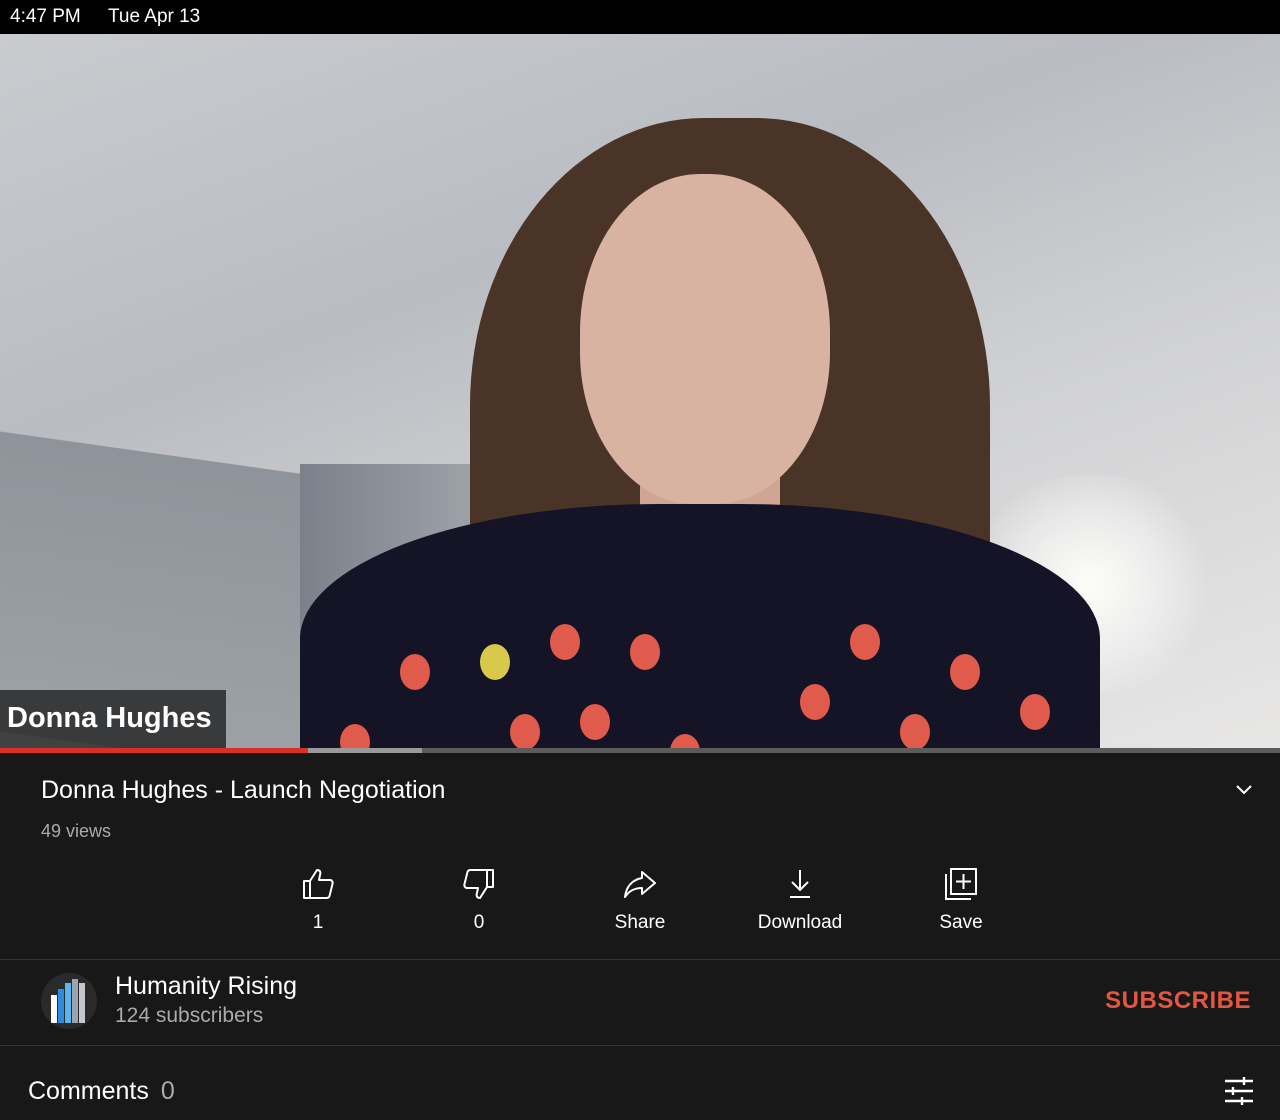 The height and width of the screenshot is (1120, 1280). I want to click on like-button: 1, so click(318, 900).